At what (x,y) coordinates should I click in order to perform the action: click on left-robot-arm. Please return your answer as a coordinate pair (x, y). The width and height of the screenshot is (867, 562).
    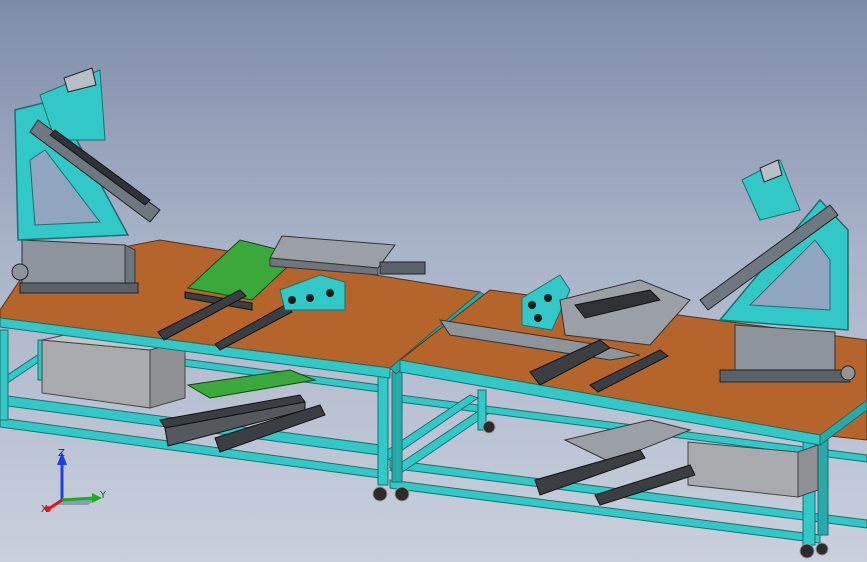
    Looking at the image, I should click on (87, 154).